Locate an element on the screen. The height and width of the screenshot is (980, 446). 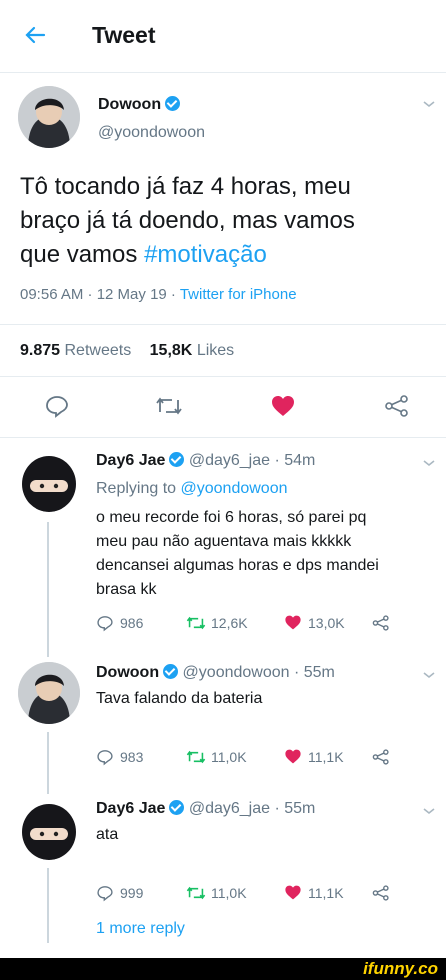
tweet-stats: 9.875 Retweets 15,8K Likes is located at coordinates (127, 351).